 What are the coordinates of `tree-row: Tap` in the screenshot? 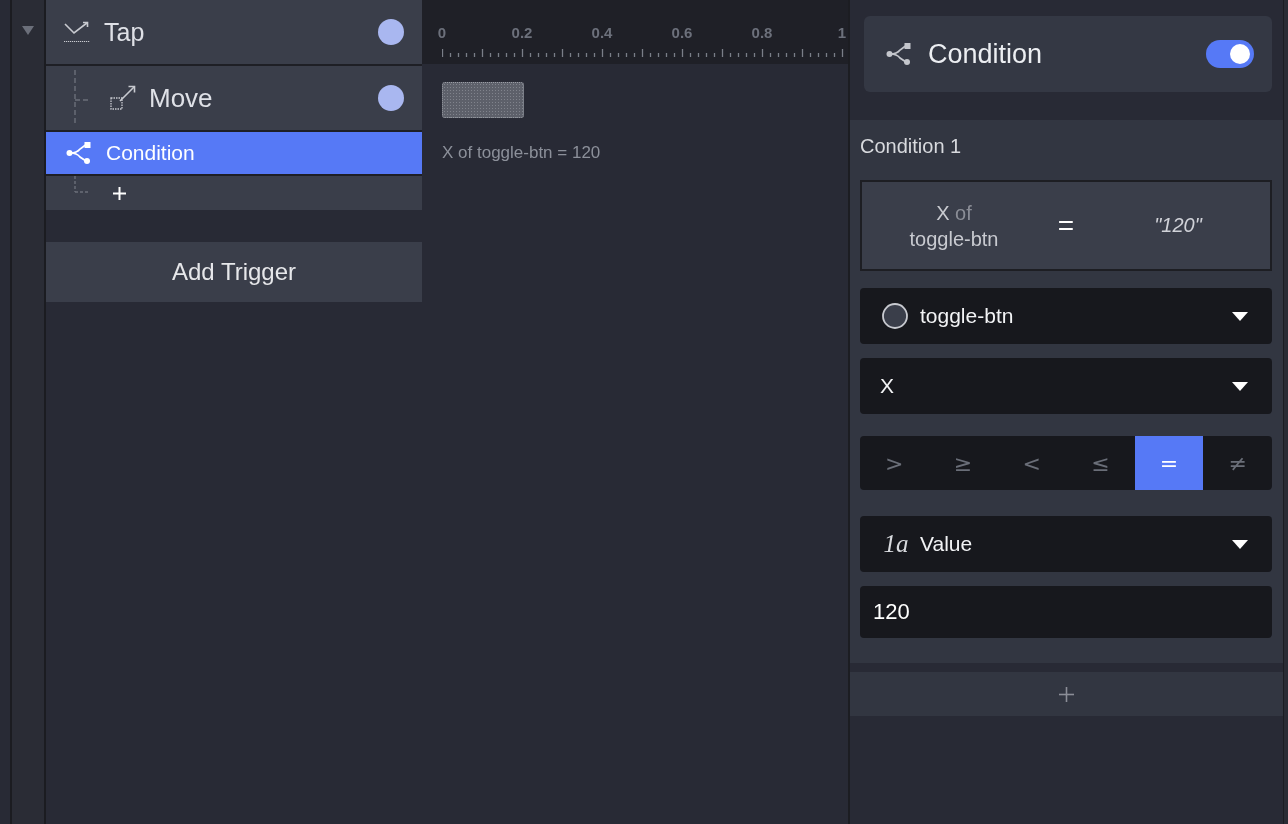 It's located at (234, 32).